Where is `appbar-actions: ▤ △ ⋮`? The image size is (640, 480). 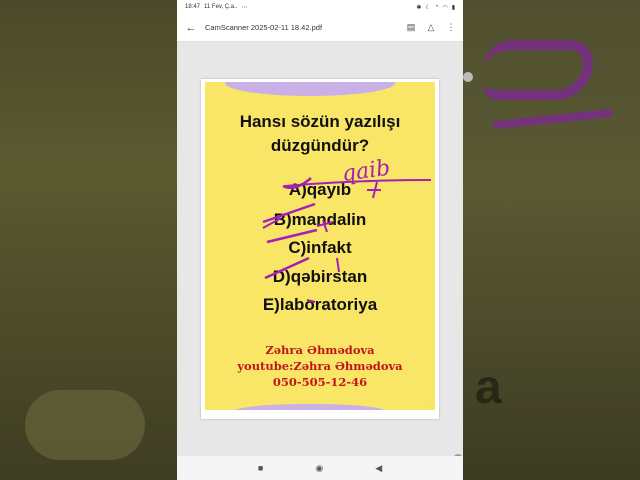
appbar-actions: ▤ △ ⋮ is located at coordinates (431, 28).